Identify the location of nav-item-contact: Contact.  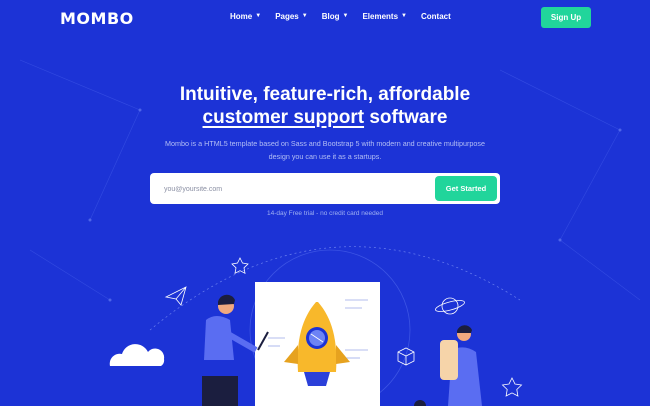
(436, 16).